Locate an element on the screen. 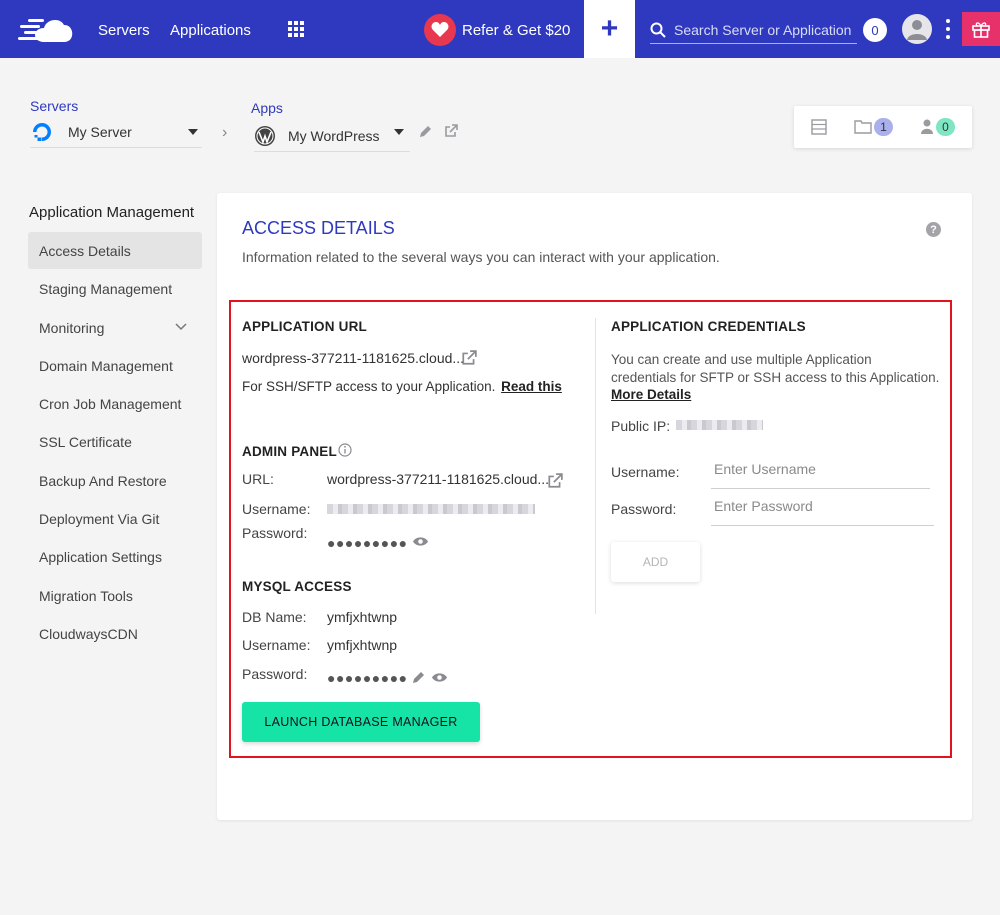 This screenshot has height=915, width=1000. cred-username-input is located at coordinates (820, 469).